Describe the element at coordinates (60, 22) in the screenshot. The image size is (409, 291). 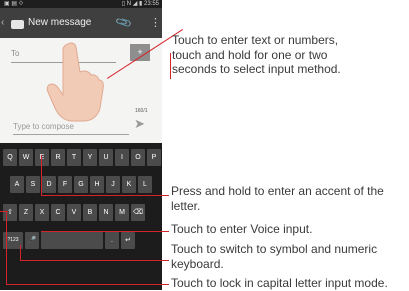
I see `screen-title: New message` at that location.